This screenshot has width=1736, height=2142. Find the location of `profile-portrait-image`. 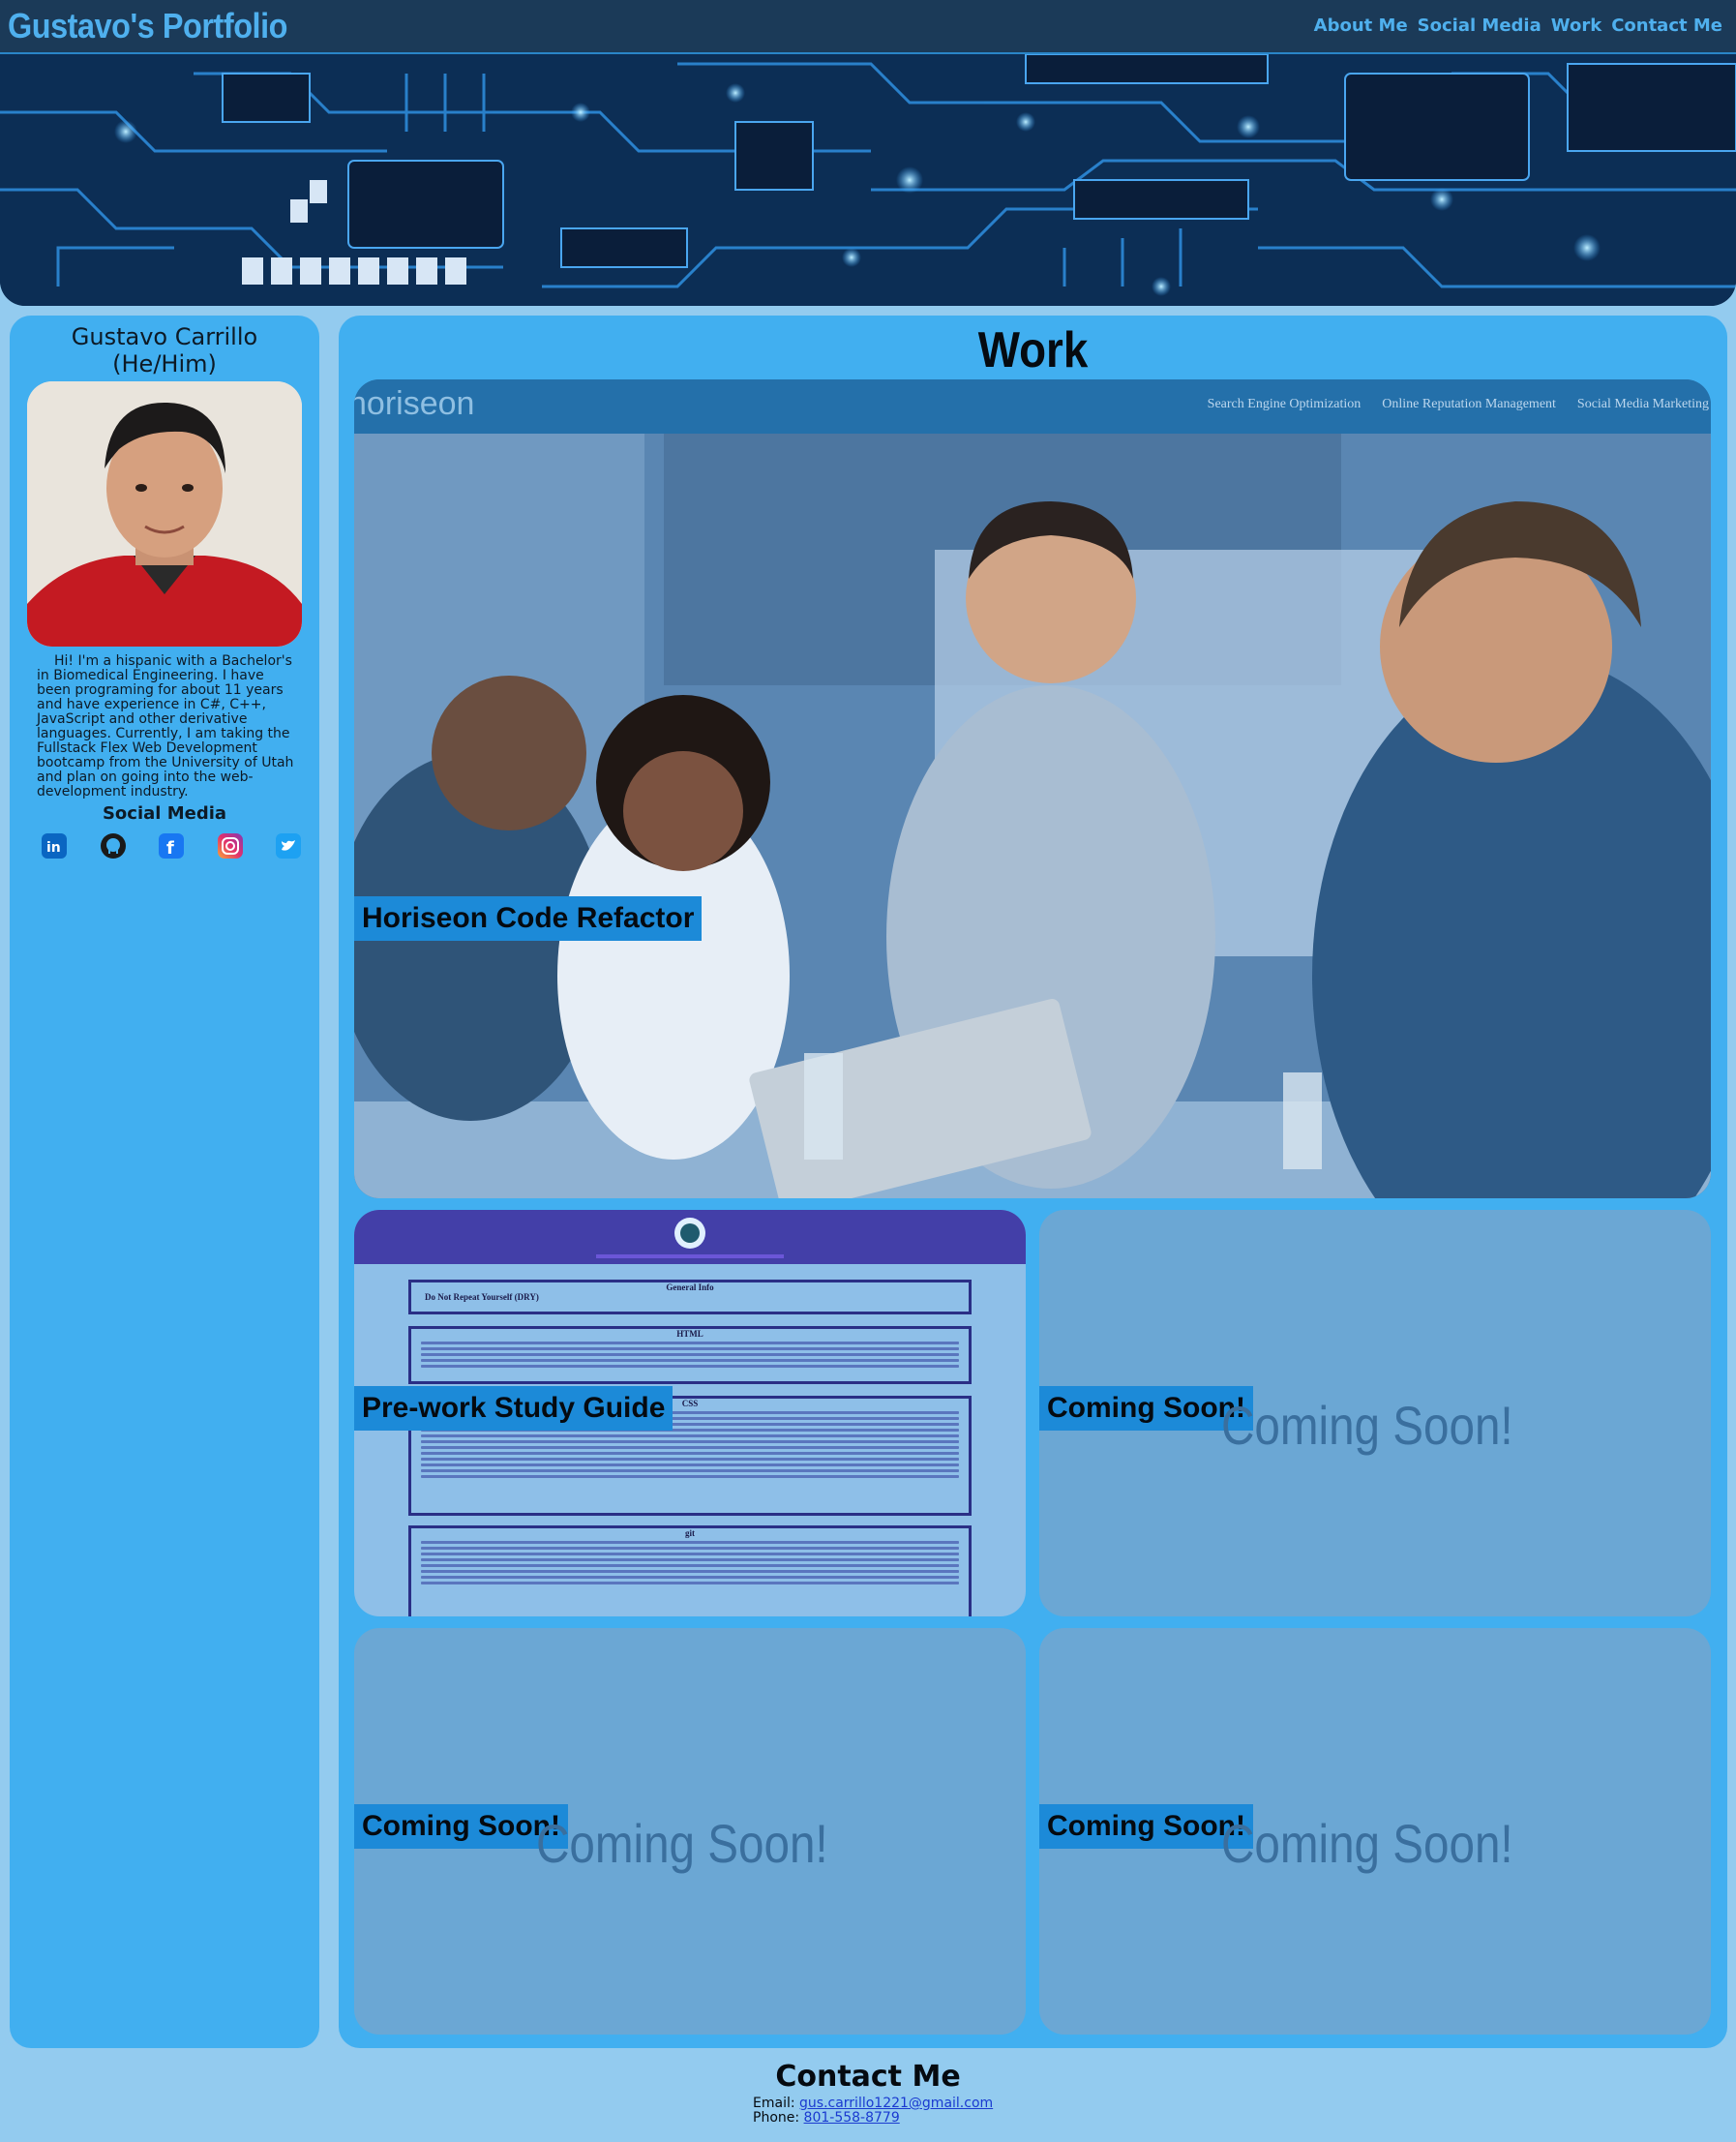

profile-portrait-image is located at coordinates (164, 514).